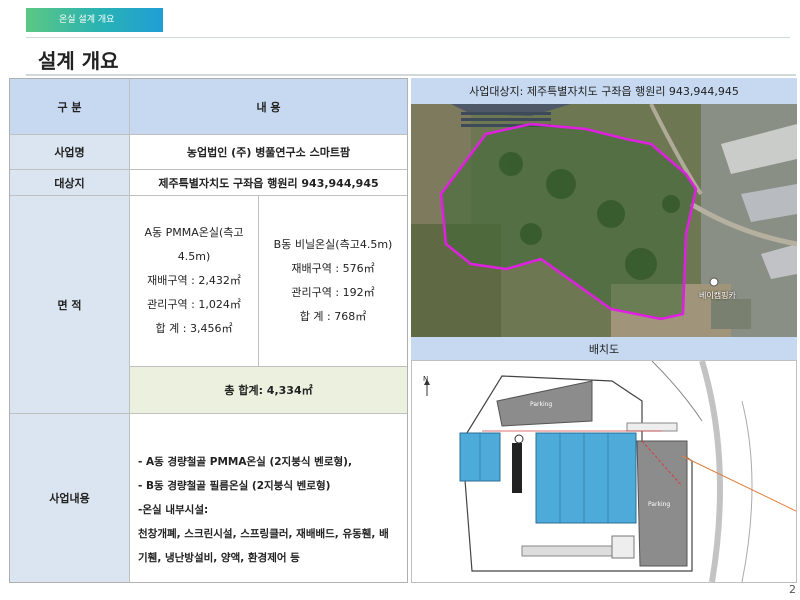  What do you see at coordinates (70, 152) in the screenshot?
I see `project-name-label: 사업명` at bounding box center [70, 152].